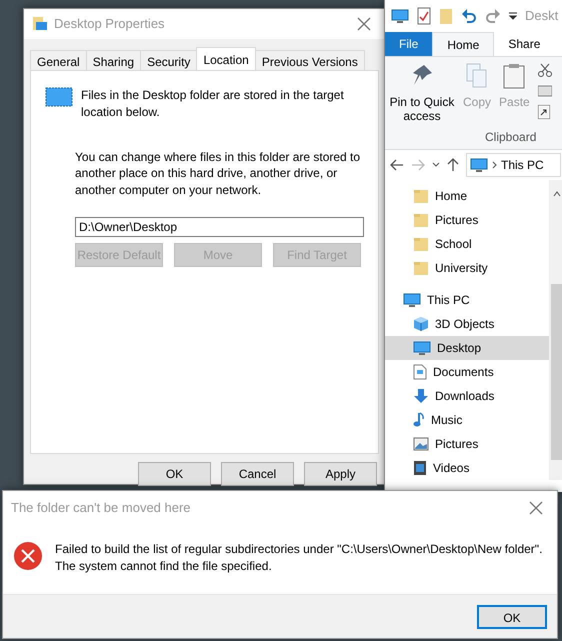 This screenshot has width=562, height=641. I want to click on back-arrow-icon, so click(397, 165).